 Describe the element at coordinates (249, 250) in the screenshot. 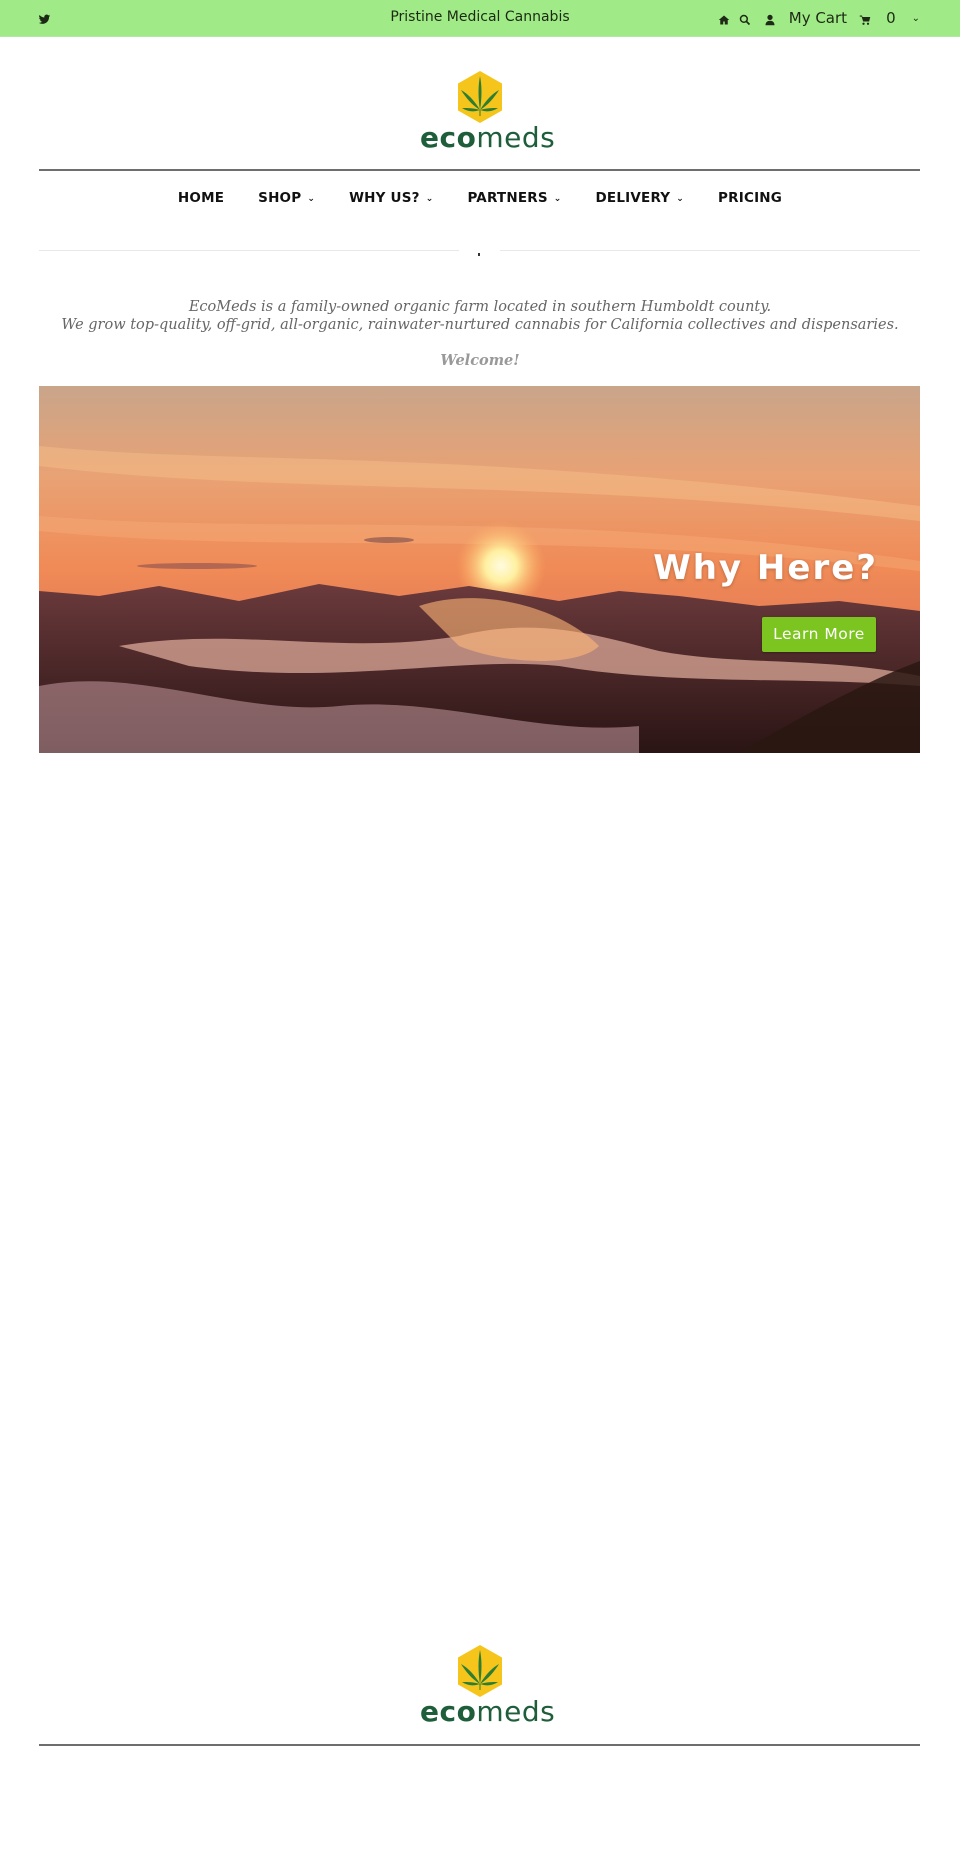

I see `section-divider-left` at that location.